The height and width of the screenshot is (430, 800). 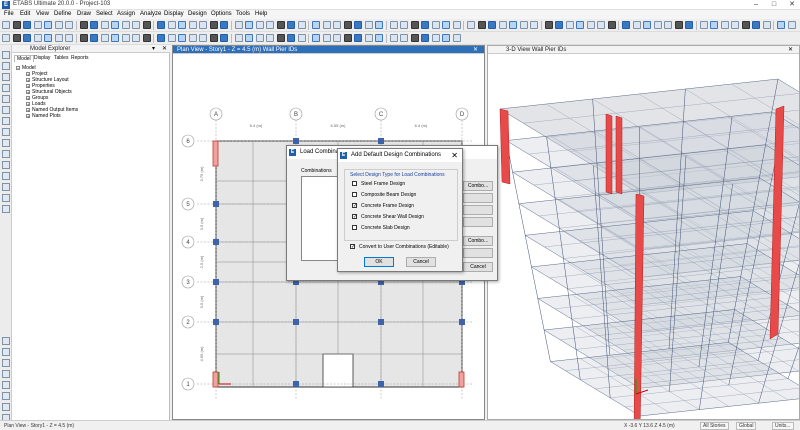 What do you see at coordinates (756, 5) in the screenshot?
I see `minimize-icon: –` at bounding box center [756, 5].